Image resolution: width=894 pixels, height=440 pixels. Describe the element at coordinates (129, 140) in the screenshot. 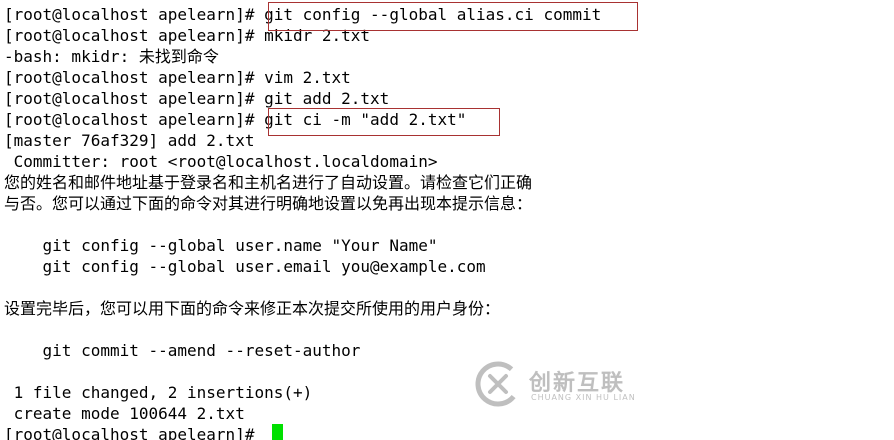

I see `terminal-line: [master 76af329] add 2.txt` at that location.